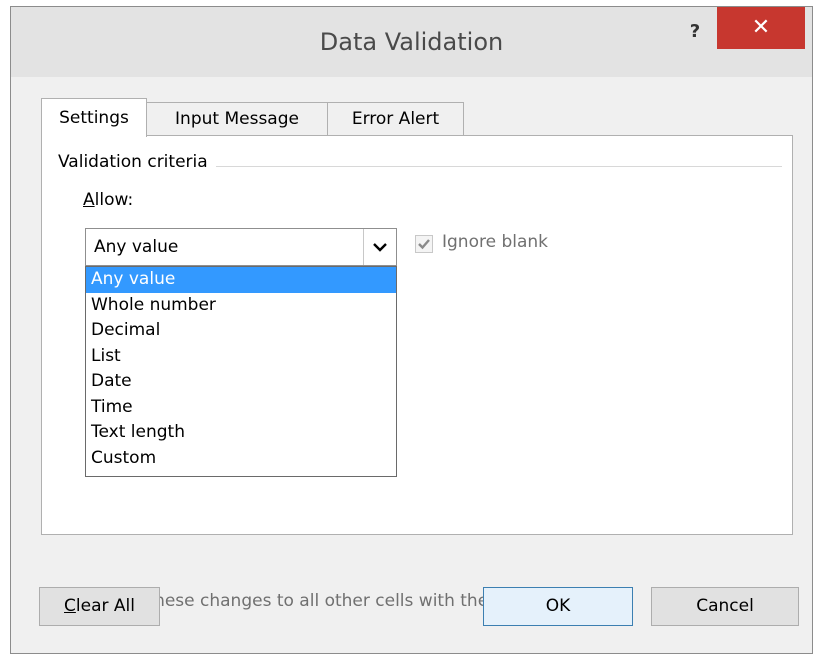  I want to click on option-any-value: Any value, so click(241, 280).